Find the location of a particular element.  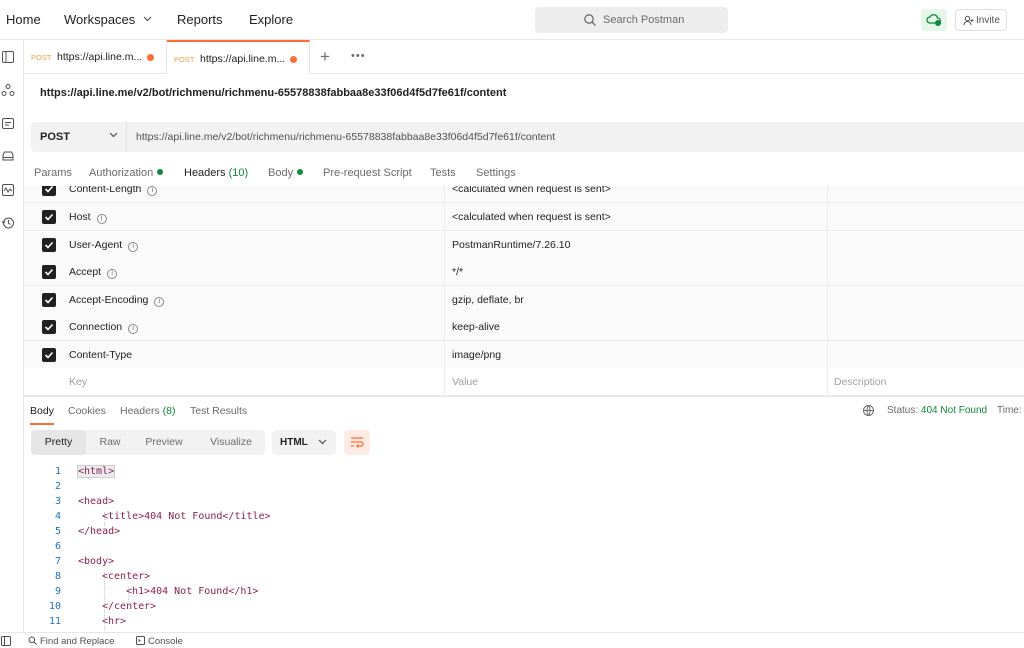

wrap-lines-icon is located at coordinates (357, 442).